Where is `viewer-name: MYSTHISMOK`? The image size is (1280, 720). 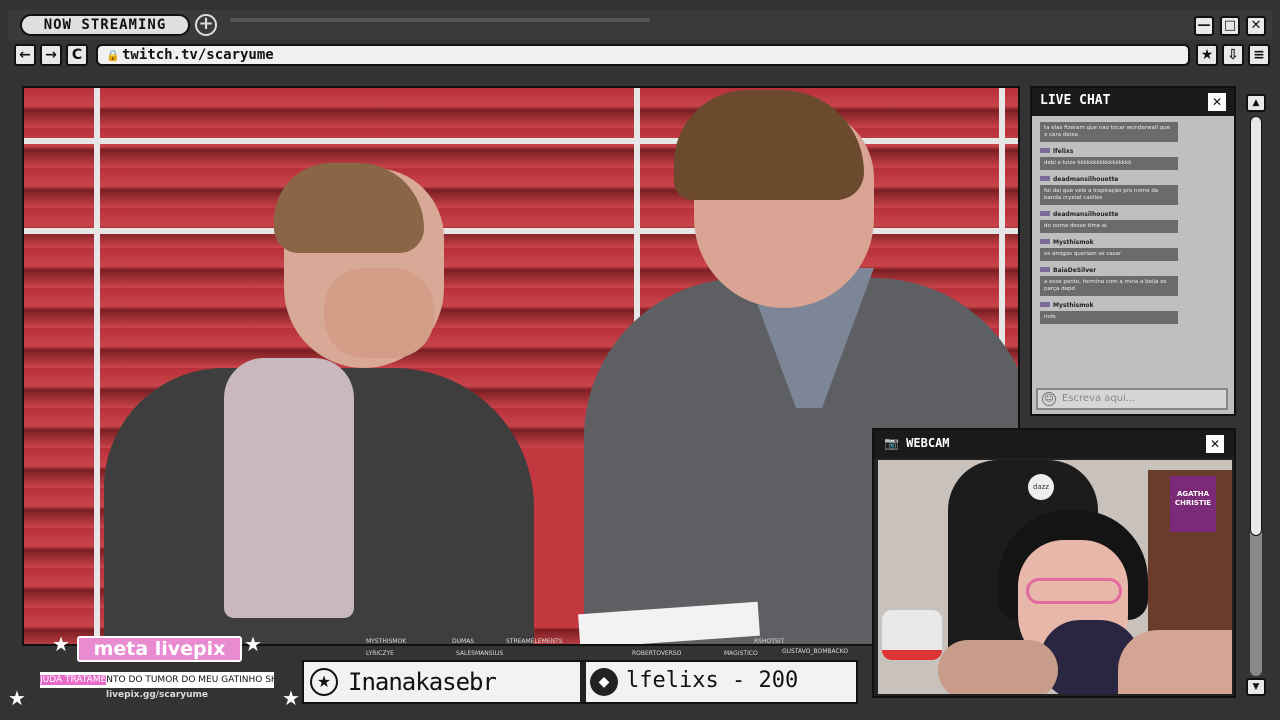
viewer-name: MYSTHISMOK is located at coordinates (386, 641).